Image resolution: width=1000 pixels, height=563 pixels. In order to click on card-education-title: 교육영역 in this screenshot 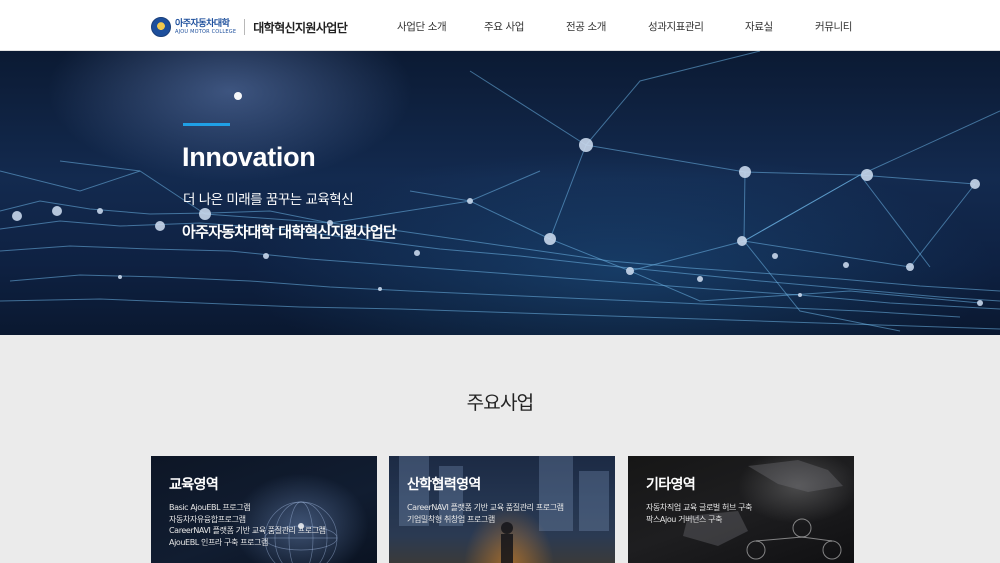, I will do `click(194, 485)`.